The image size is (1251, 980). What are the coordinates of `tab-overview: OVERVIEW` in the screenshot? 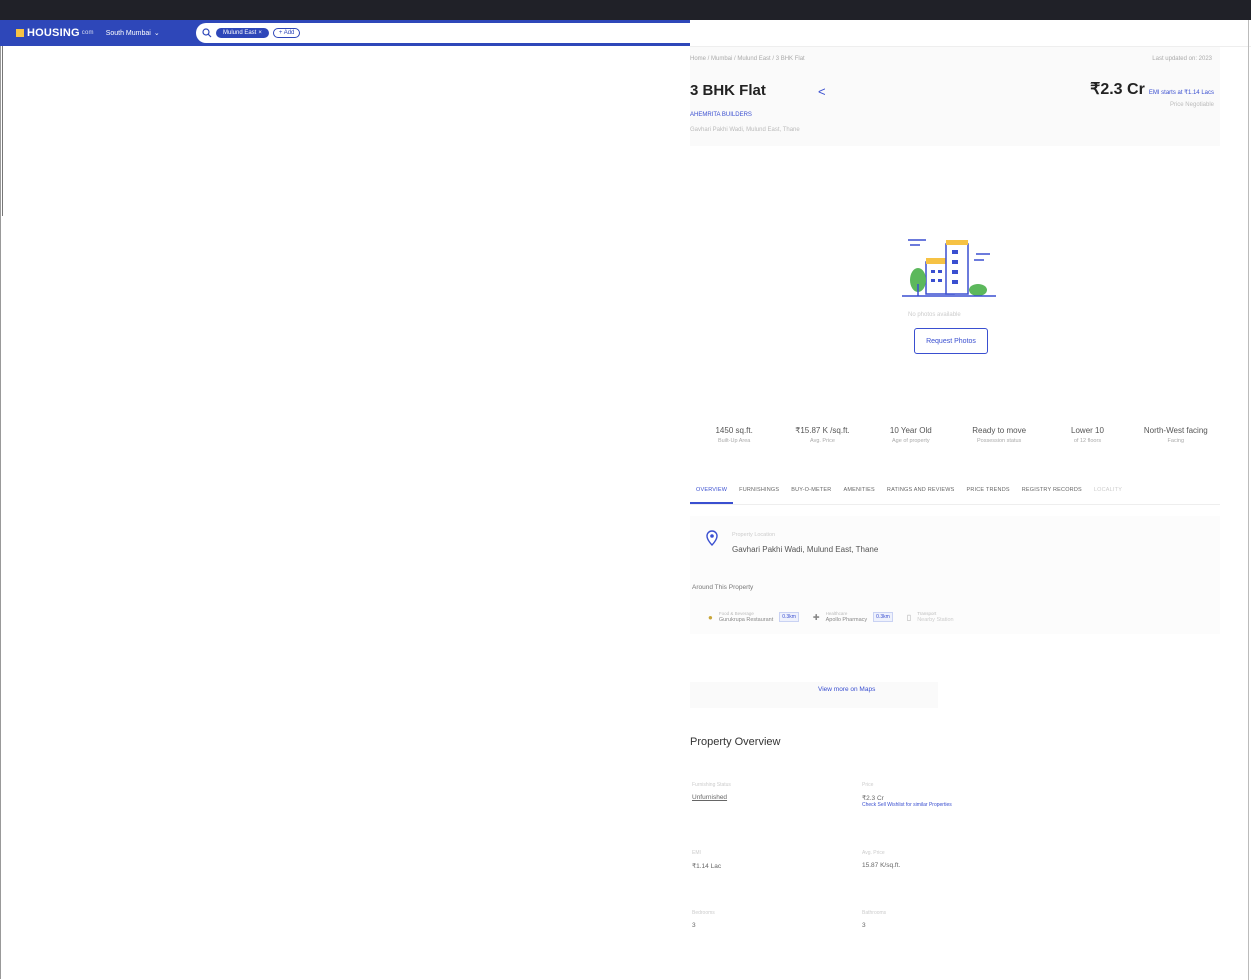 It's located at (712, 493).